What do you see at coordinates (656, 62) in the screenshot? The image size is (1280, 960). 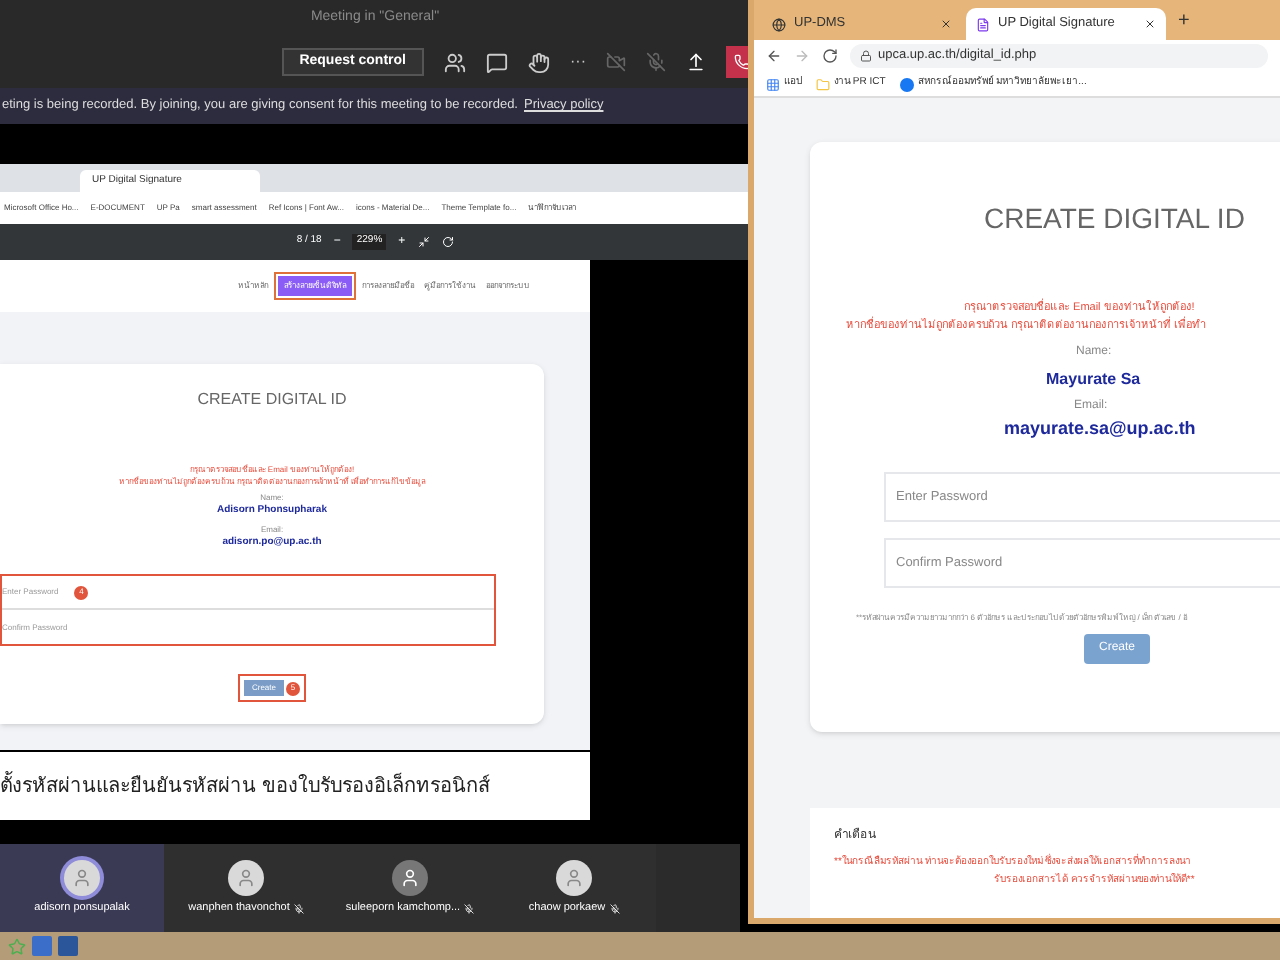 I see `mic-off-icon` at bounding box center [656, 62].